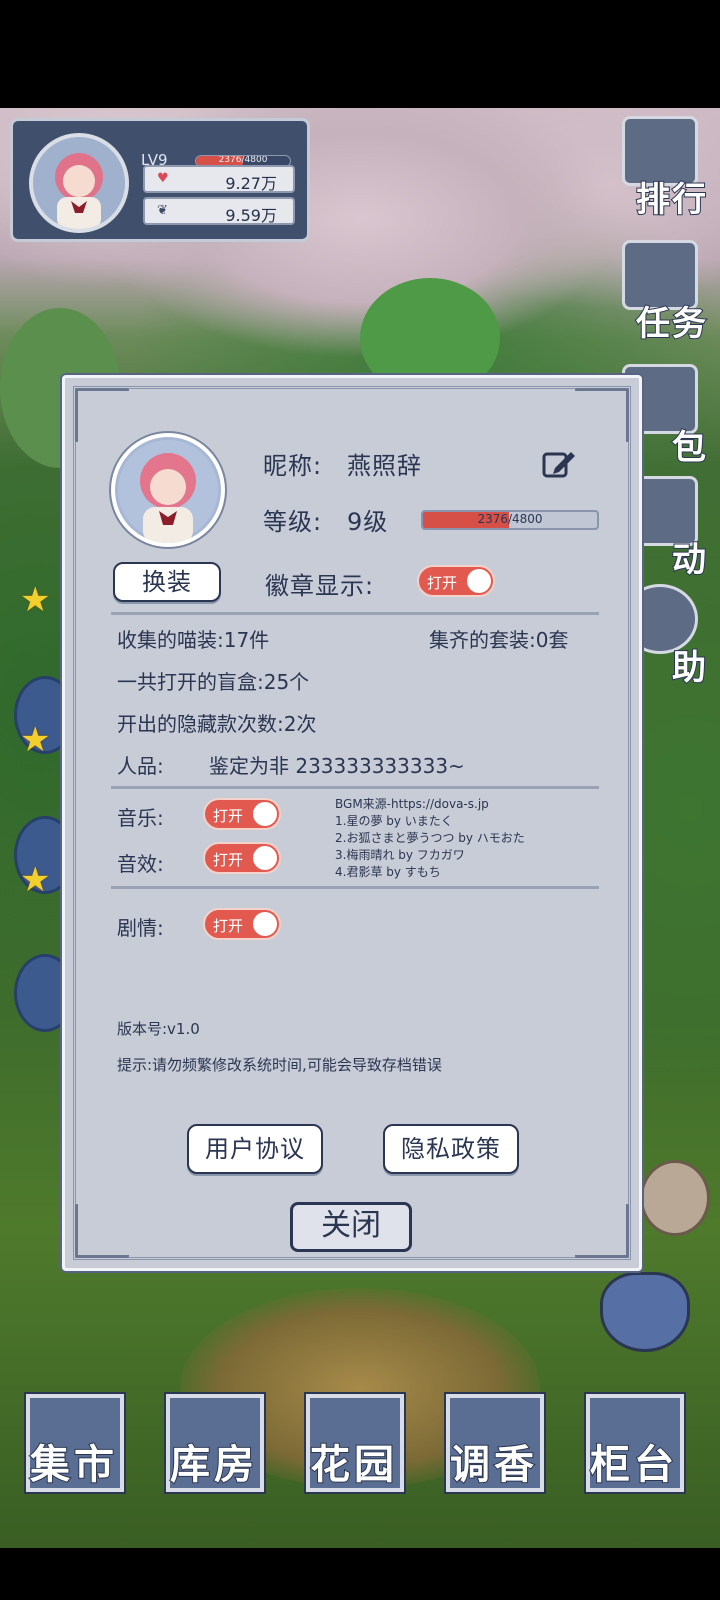 This screenshot has height=1600, width=720. Describe the element at coordinates (351, 1227) in the screenshot. I see `close-button: 关闭` at that location.